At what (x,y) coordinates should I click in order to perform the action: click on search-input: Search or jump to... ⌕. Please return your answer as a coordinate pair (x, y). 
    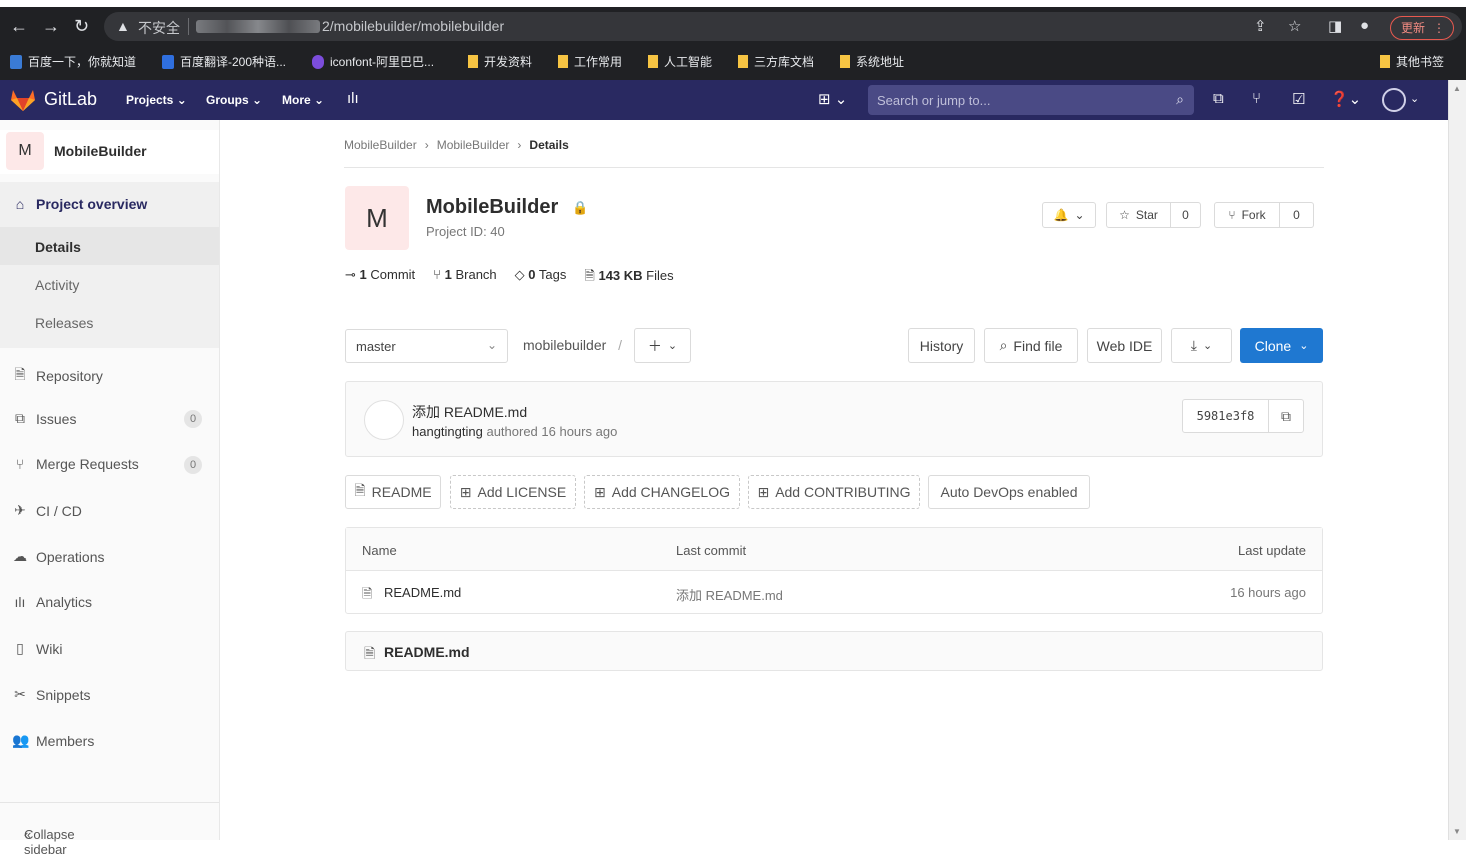
    Looking at the image, I should click on (1031, 100).